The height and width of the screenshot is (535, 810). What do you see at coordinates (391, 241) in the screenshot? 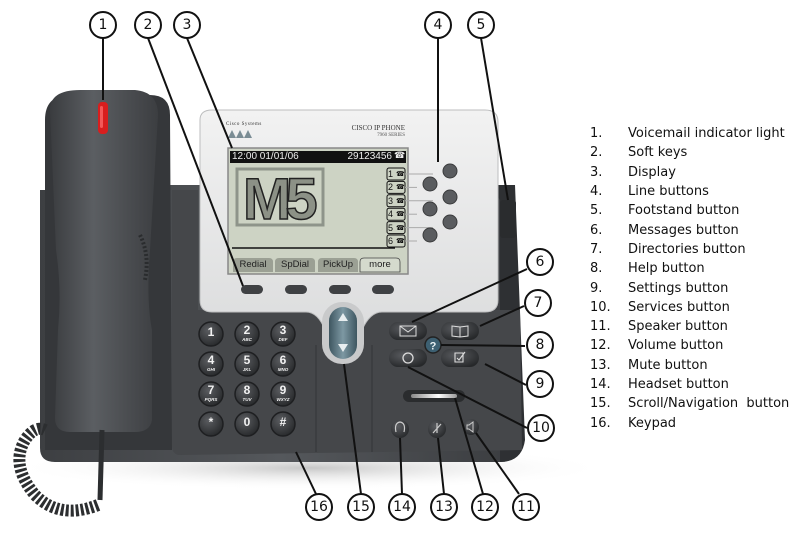
I see `line-number-label: 6` at bounding box center [391, 241].